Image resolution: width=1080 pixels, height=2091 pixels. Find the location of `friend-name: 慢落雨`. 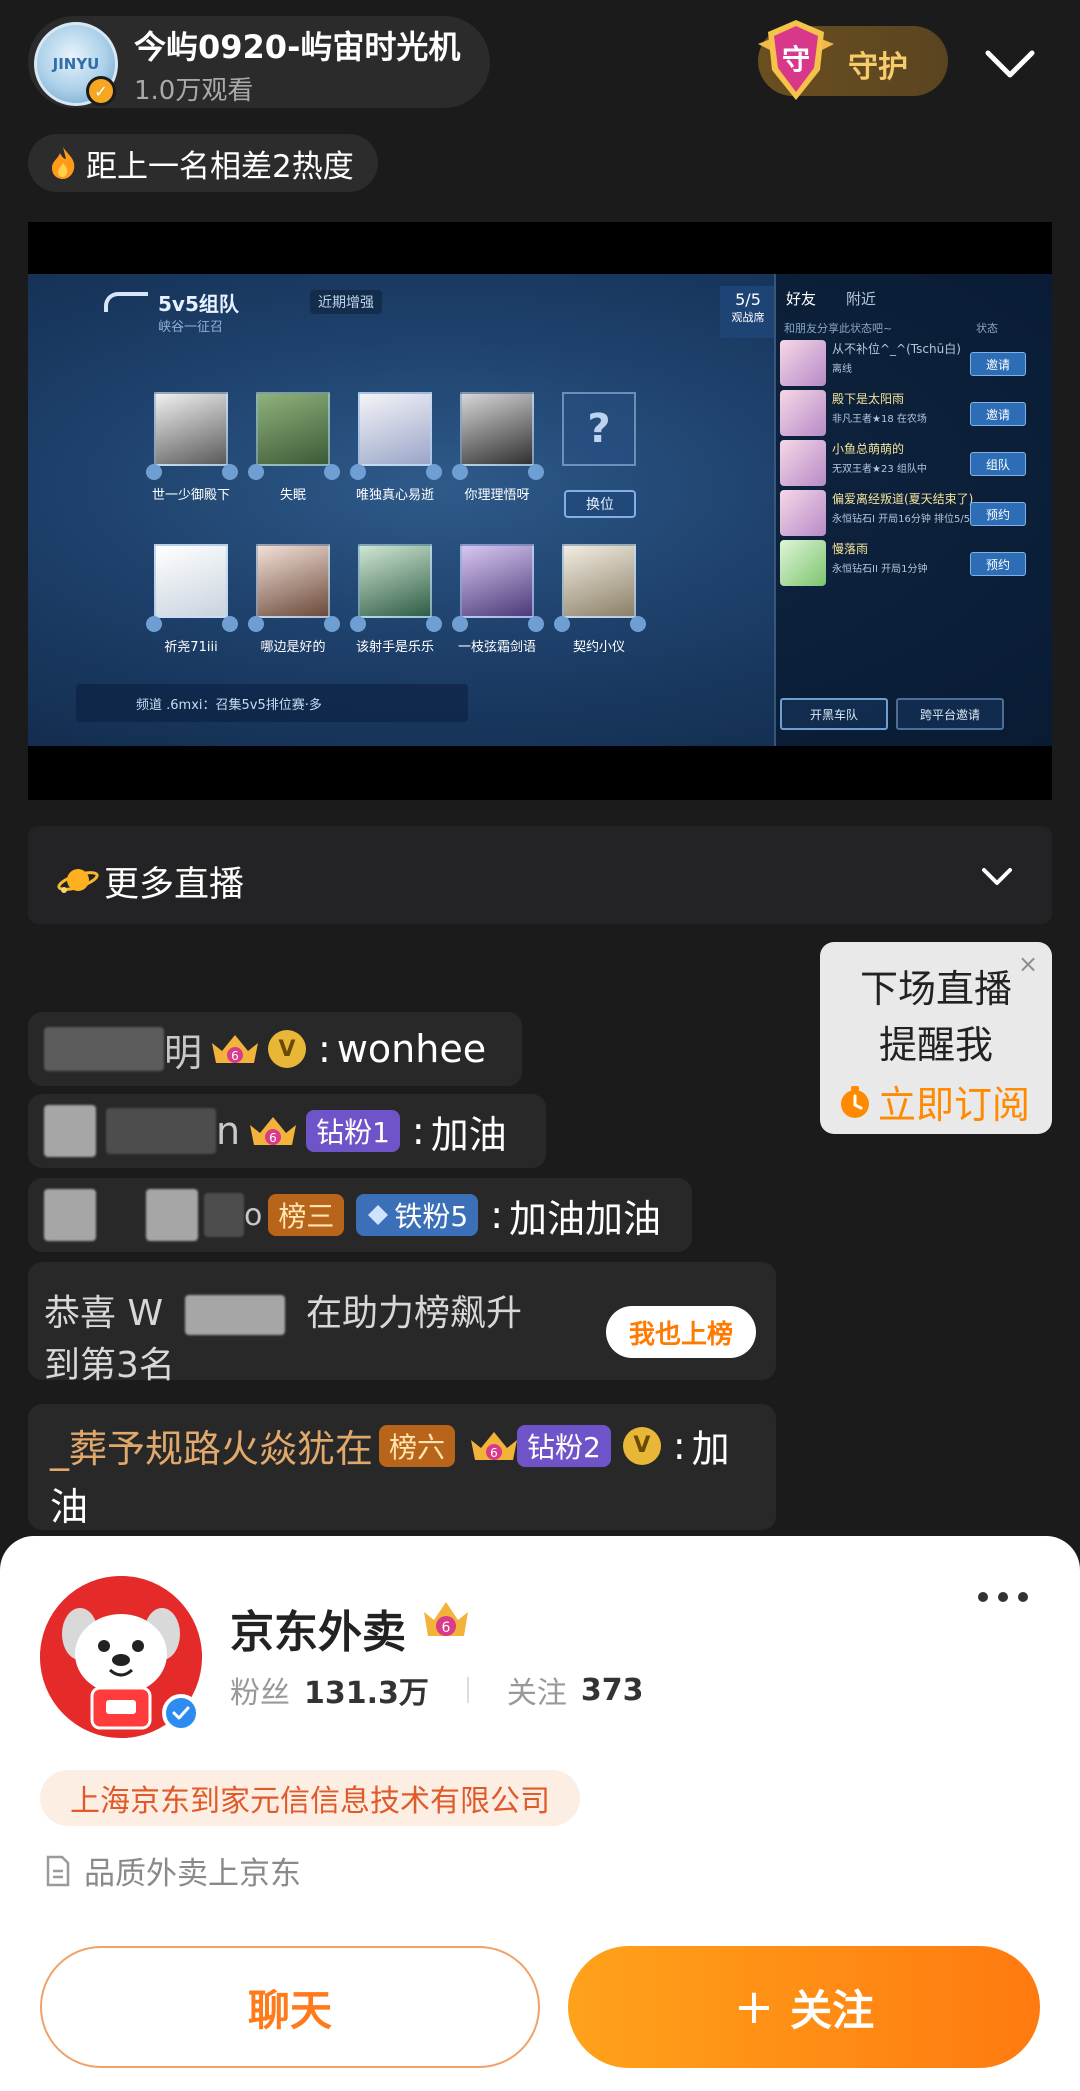

friend-name: 慢落雨 is located at coordinates (850, 549).